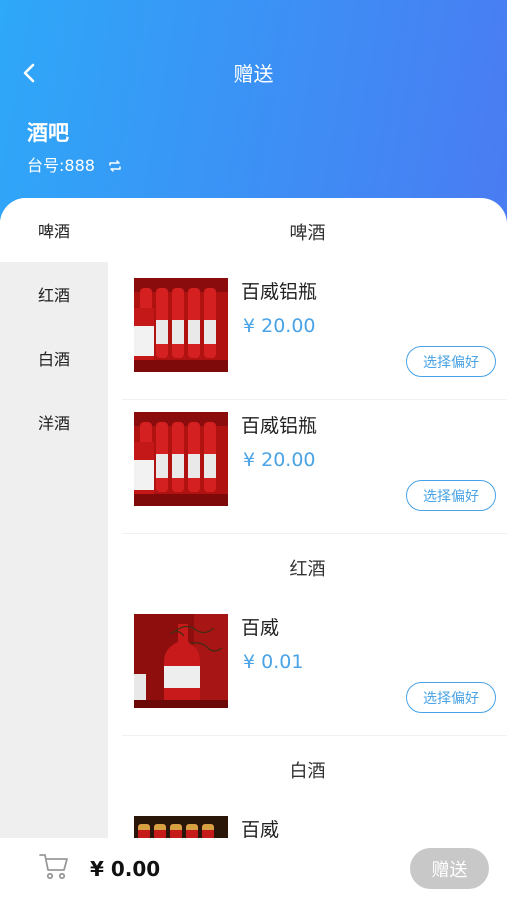  I want to click on table-info: 台号: 888, so click(75, 166).